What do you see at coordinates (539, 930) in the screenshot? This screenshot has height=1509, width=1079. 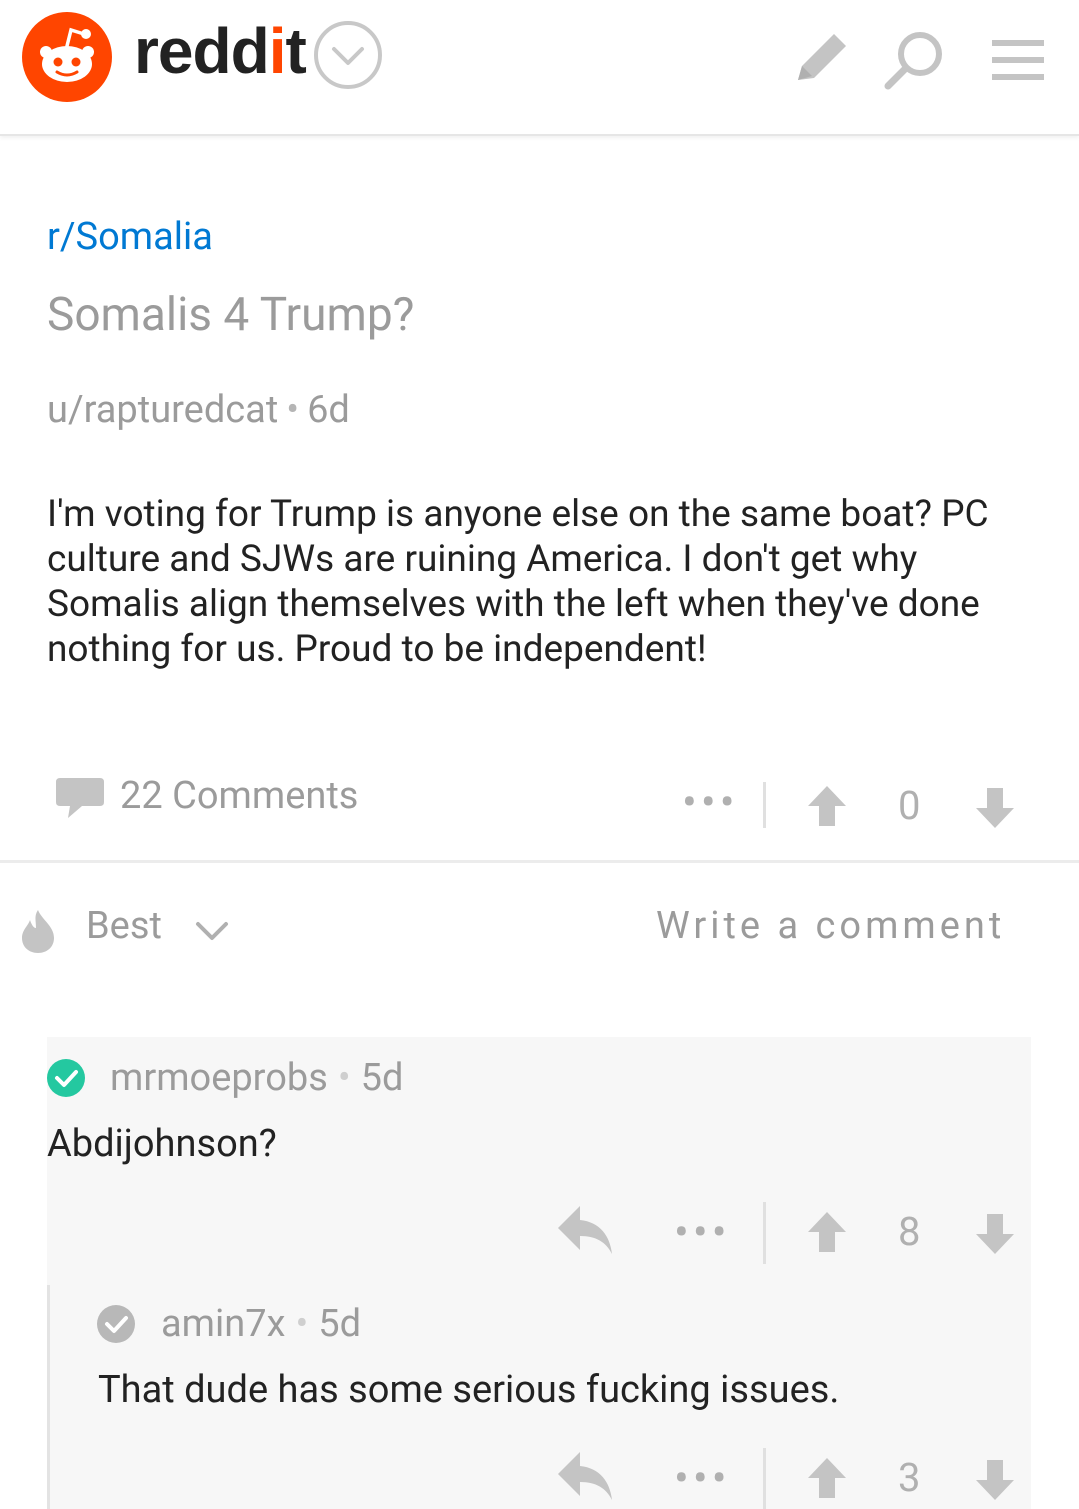 I see `comment-sort-bar: Best Write a comment` at bounding box center [539, 930].